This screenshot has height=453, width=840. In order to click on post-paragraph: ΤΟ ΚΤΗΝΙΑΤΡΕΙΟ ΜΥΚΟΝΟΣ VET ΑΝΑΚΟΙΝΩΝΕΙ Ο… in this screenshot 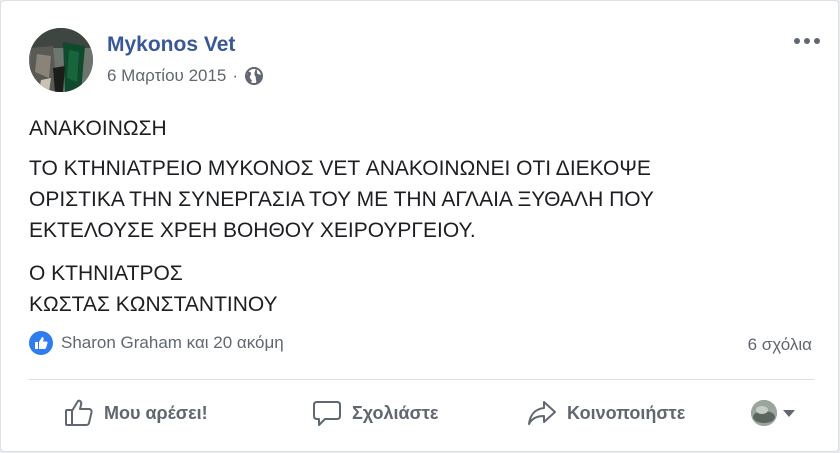, I will do `click(341, 199)`.